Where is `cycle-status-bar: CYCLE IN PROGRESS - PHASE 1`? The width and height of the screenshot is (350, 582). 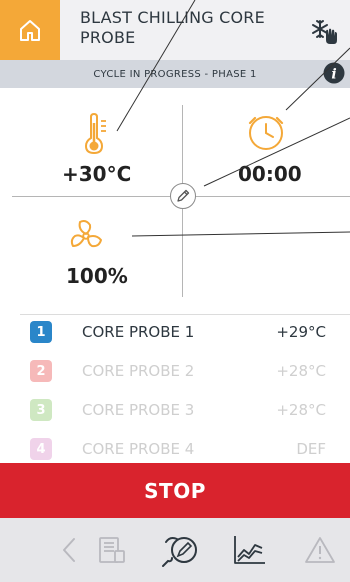 cycle-status-bar: CYCLE IN PROGRESS - PHASE 1 is located at coordinates (175, 74).